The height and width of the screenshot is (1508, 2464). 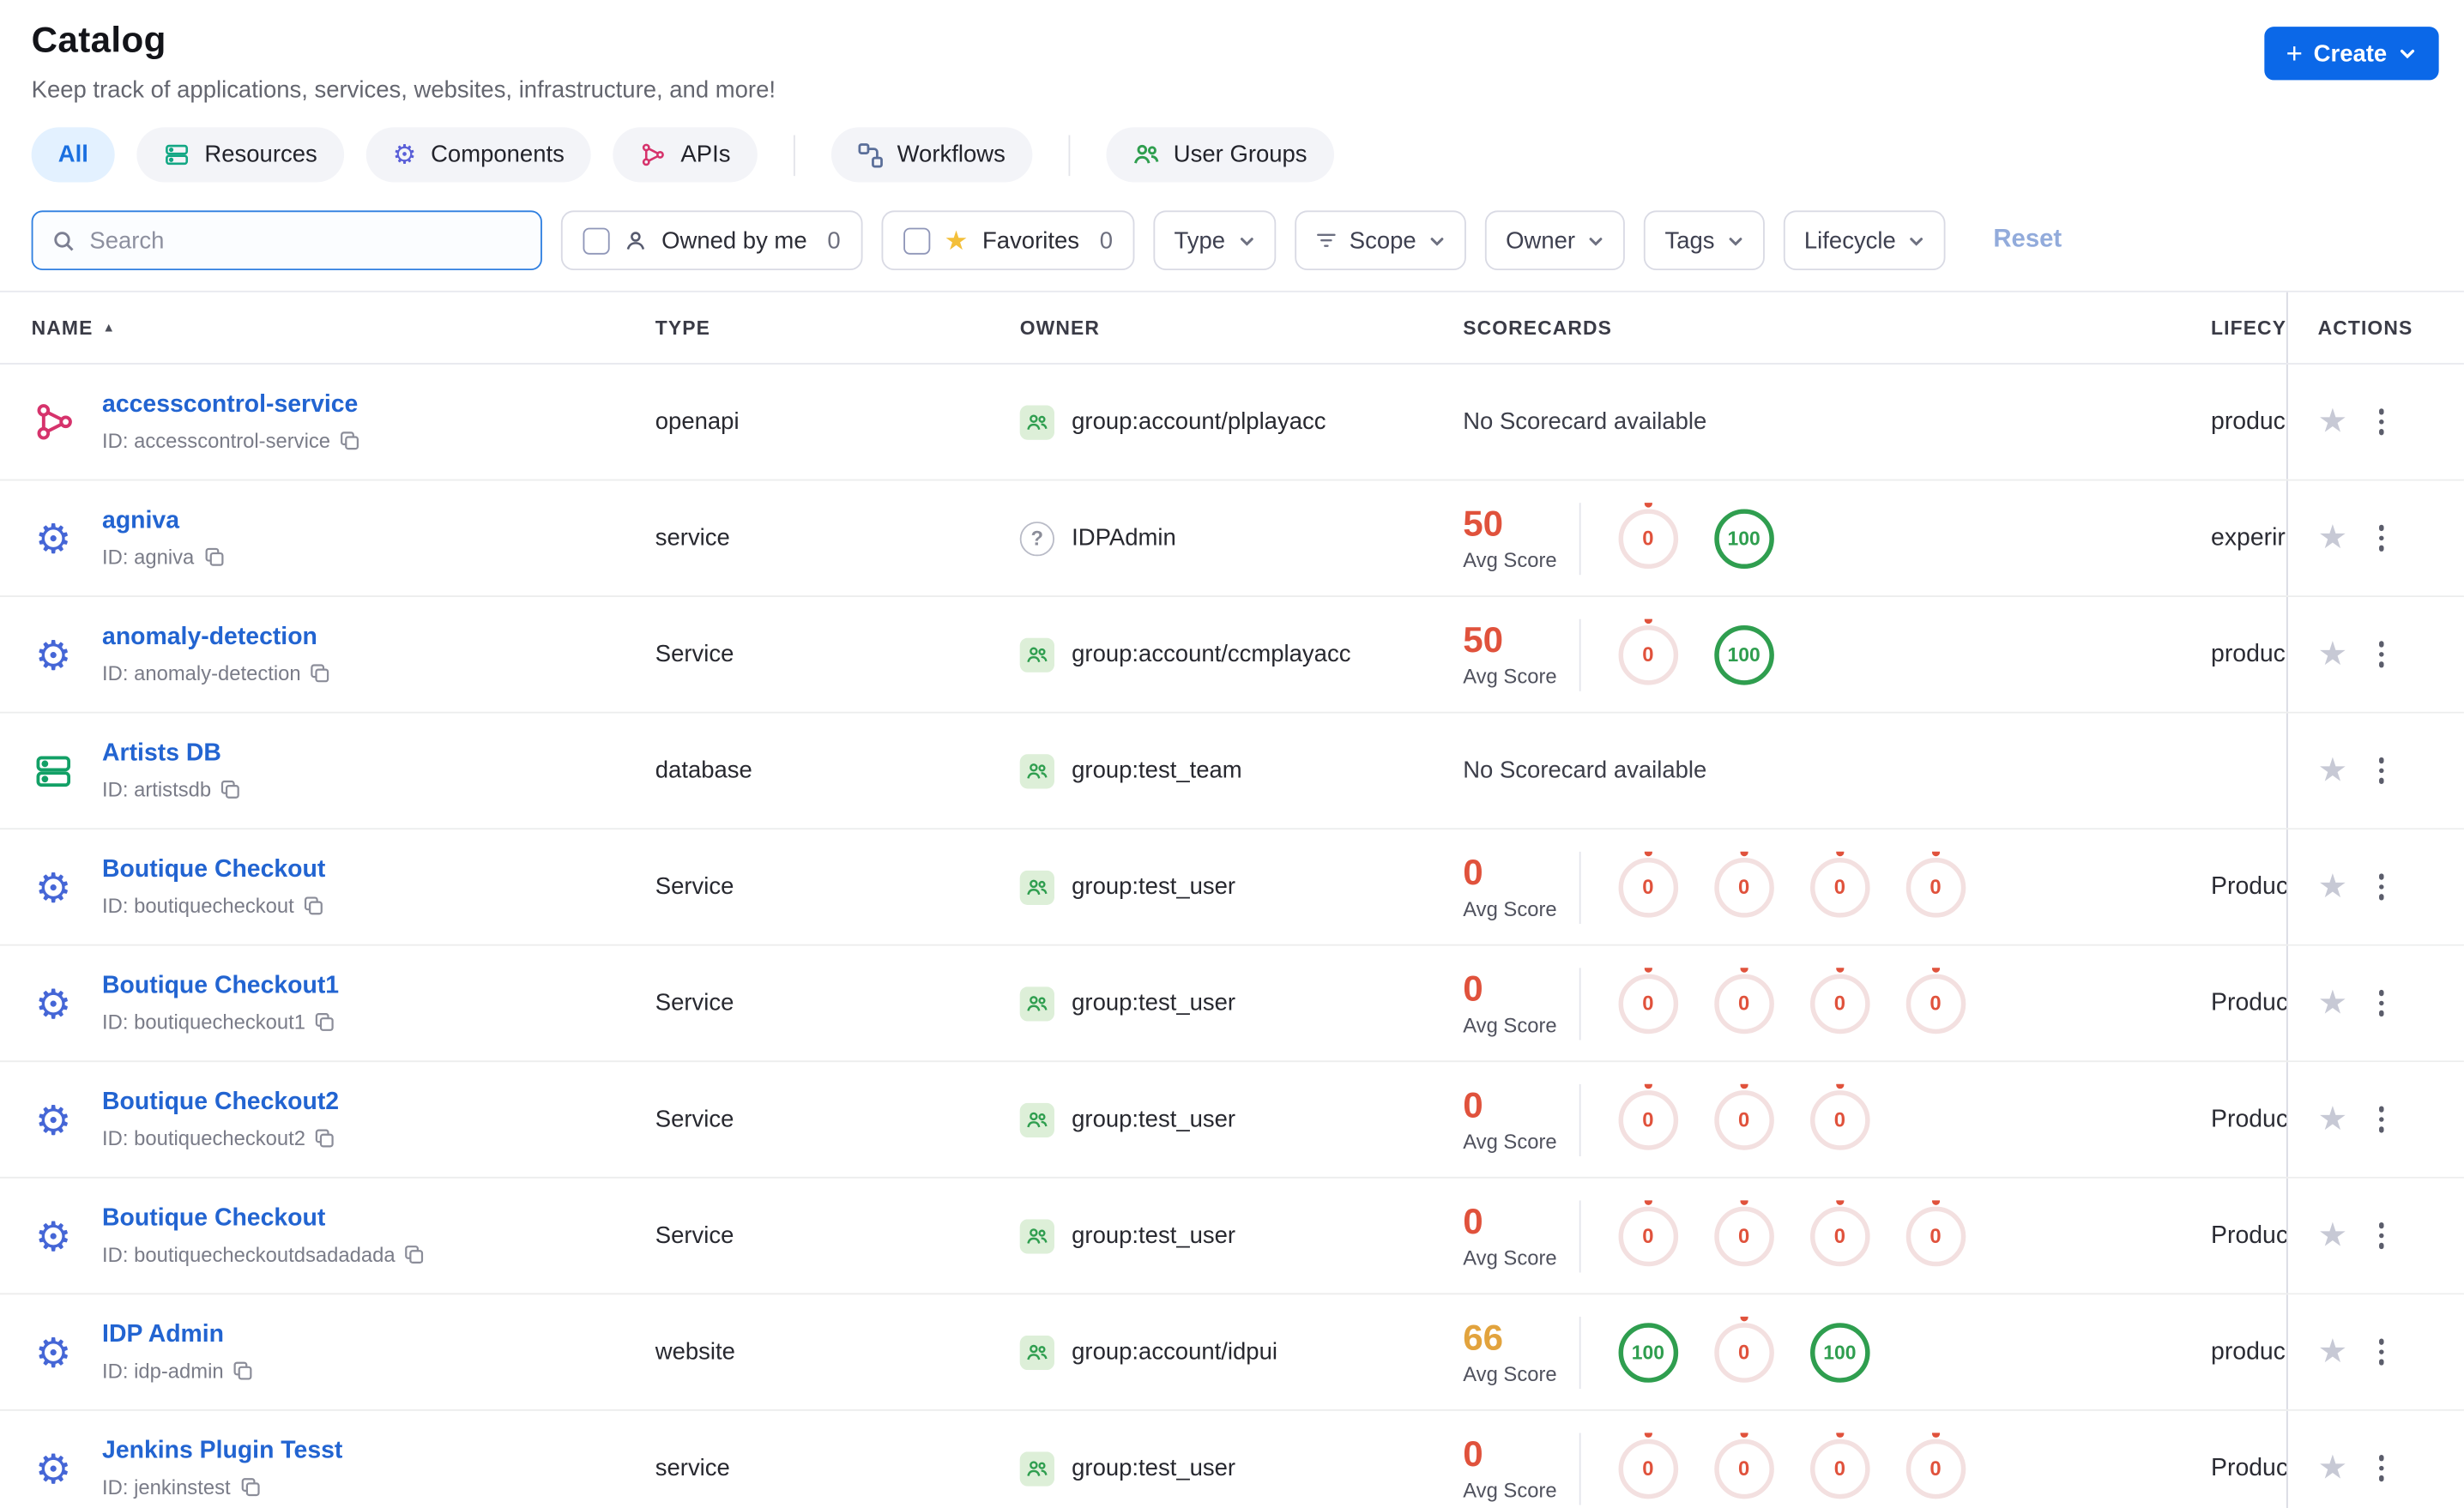 I want to click on entity-name-link: anomaly-detection, so click(x=209, y=637).